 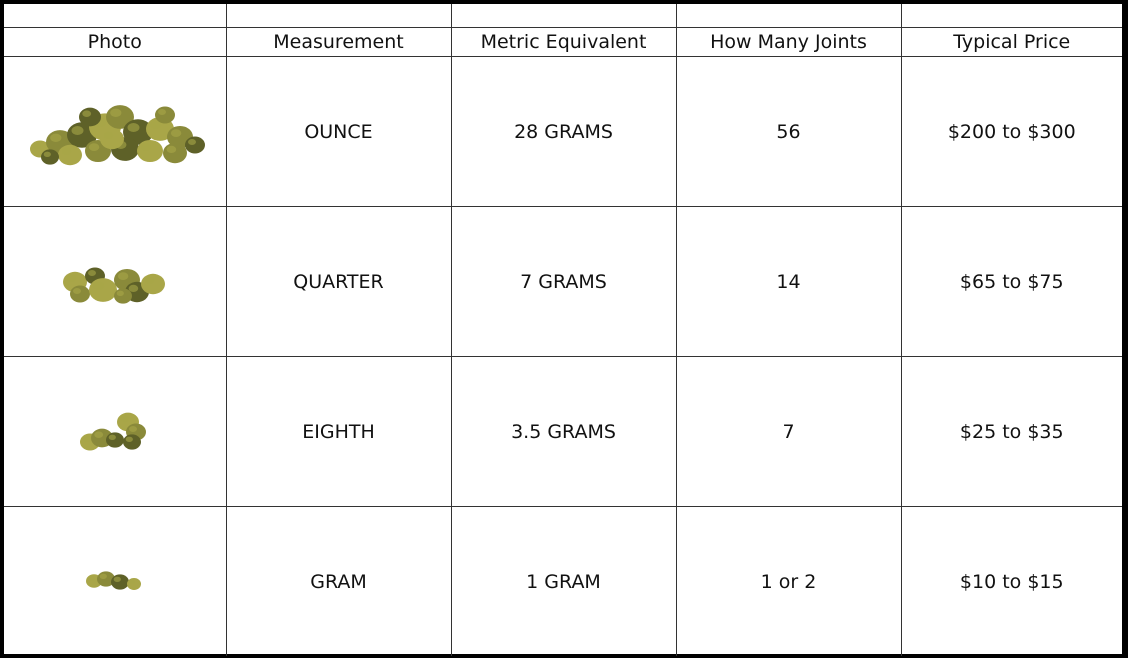 What do you see at coordinates (1011, 431) in the screenshot?
I see `price-cell: $25 to $35` at bounding box center [1011, 431].